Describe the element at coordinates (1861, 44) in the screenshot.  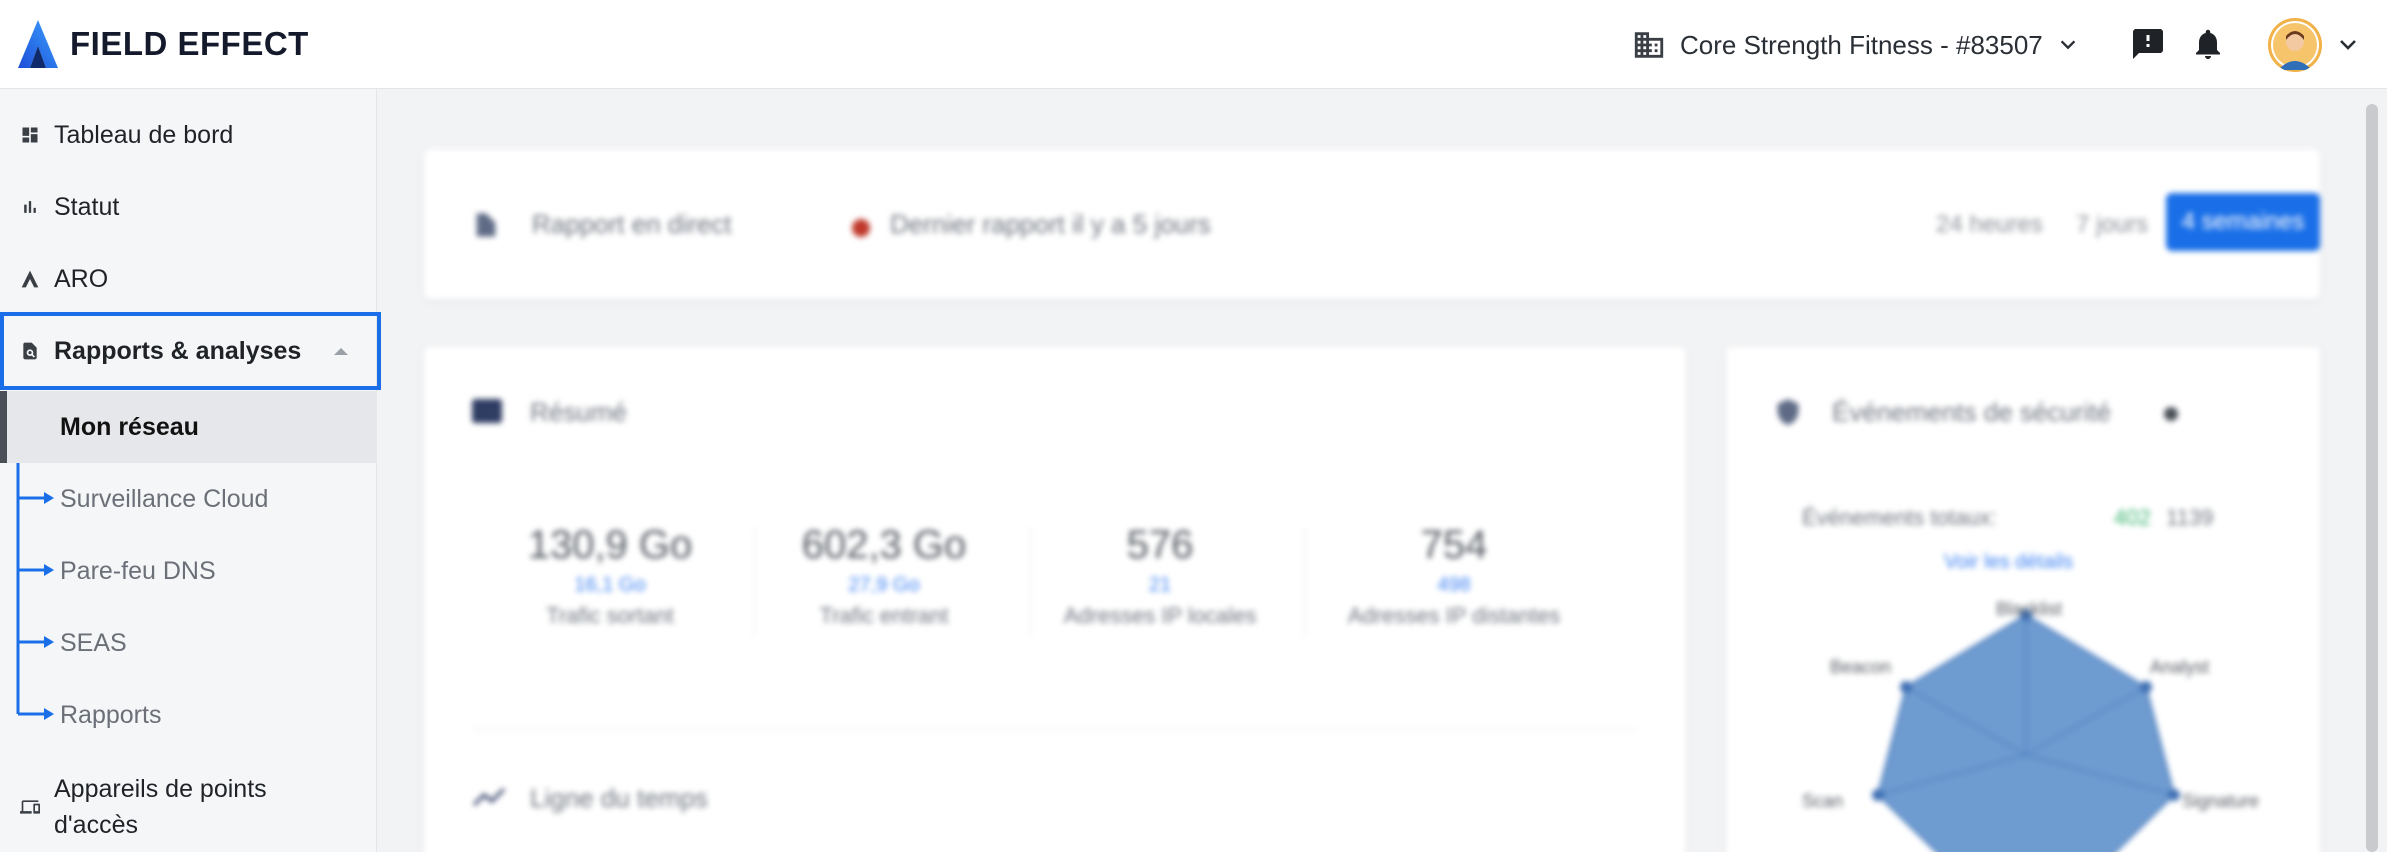
I see `org-name: Core Strength Fitness - #83507` at that location.